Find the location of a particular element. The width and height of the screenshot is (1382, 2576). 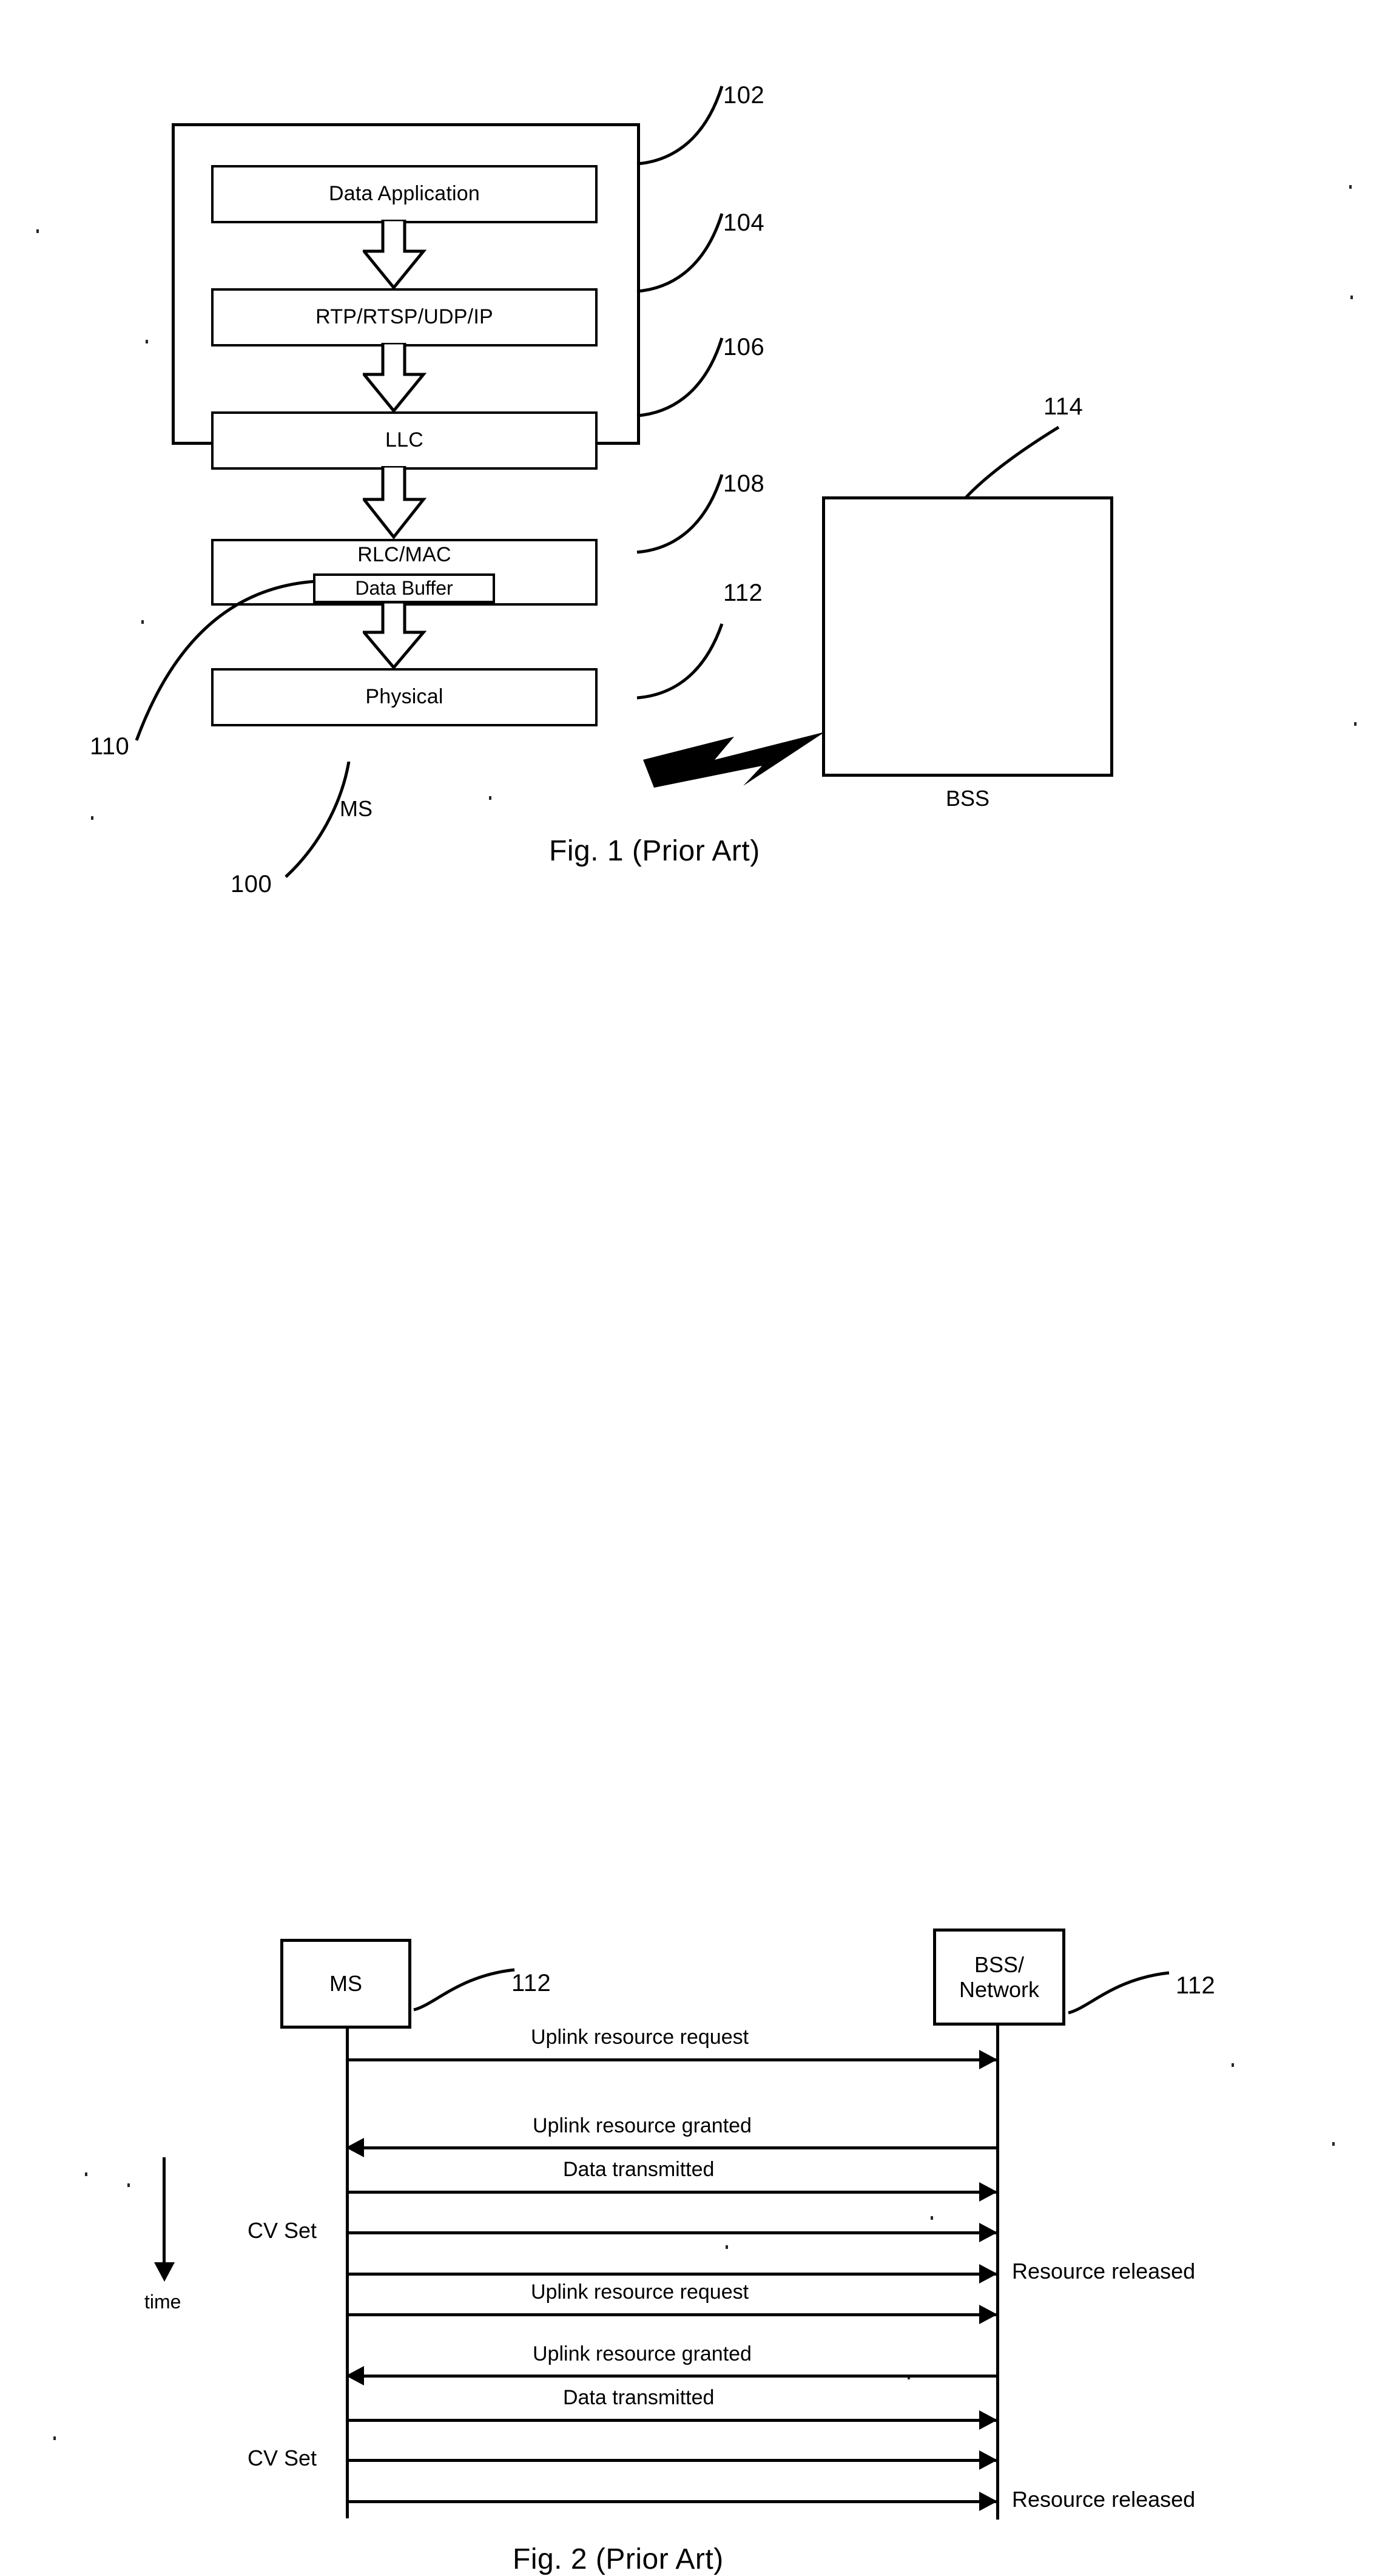

time-axis-line is located at coordinates (165, 2212).